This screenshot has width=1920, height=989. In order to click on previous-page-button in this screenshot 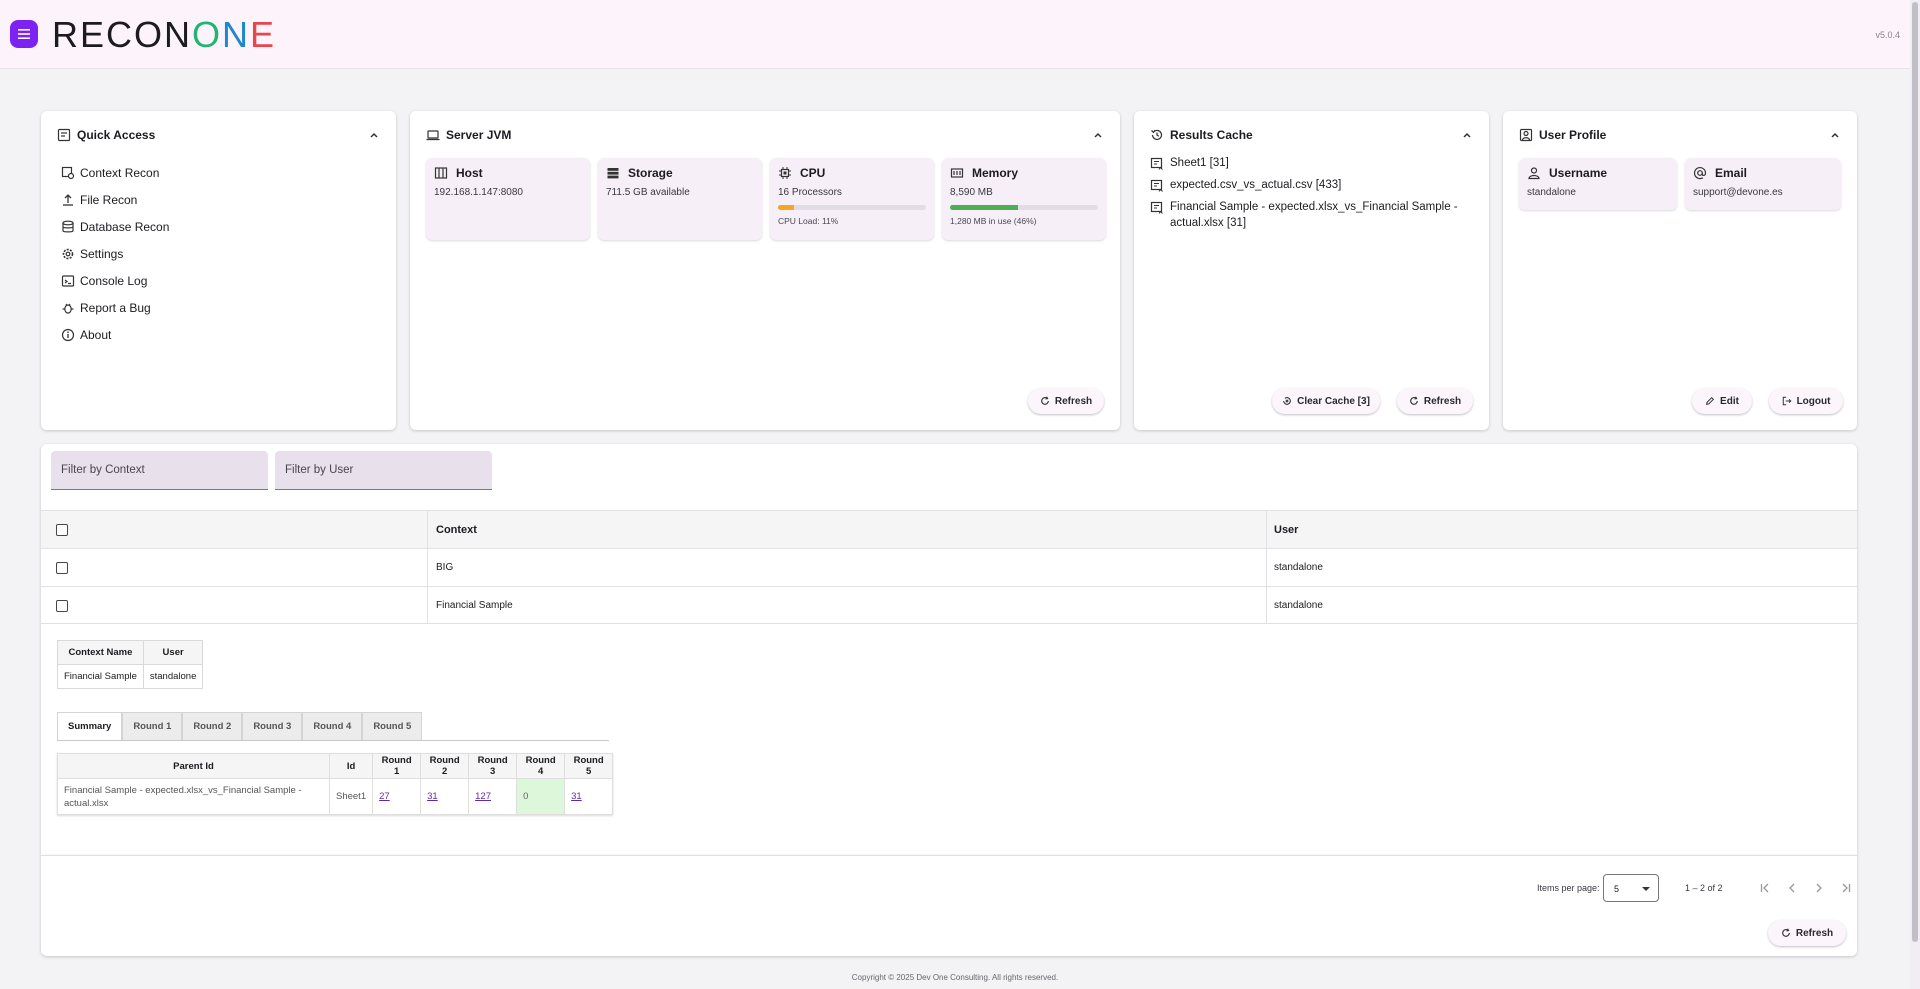, I will do `click(1792, 888)`.